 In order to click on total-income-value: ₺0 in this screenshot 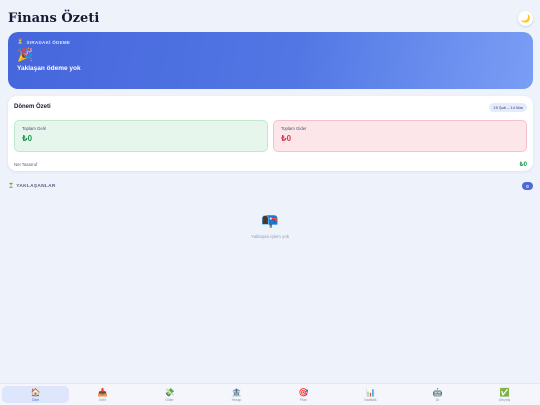, I will do `click(27, 138)`.